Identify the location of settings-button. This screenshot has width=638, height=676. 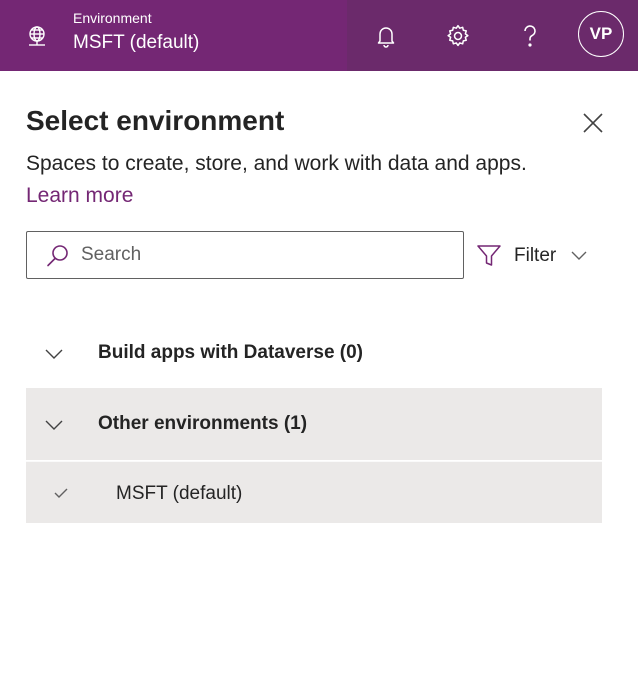
(458, 36).